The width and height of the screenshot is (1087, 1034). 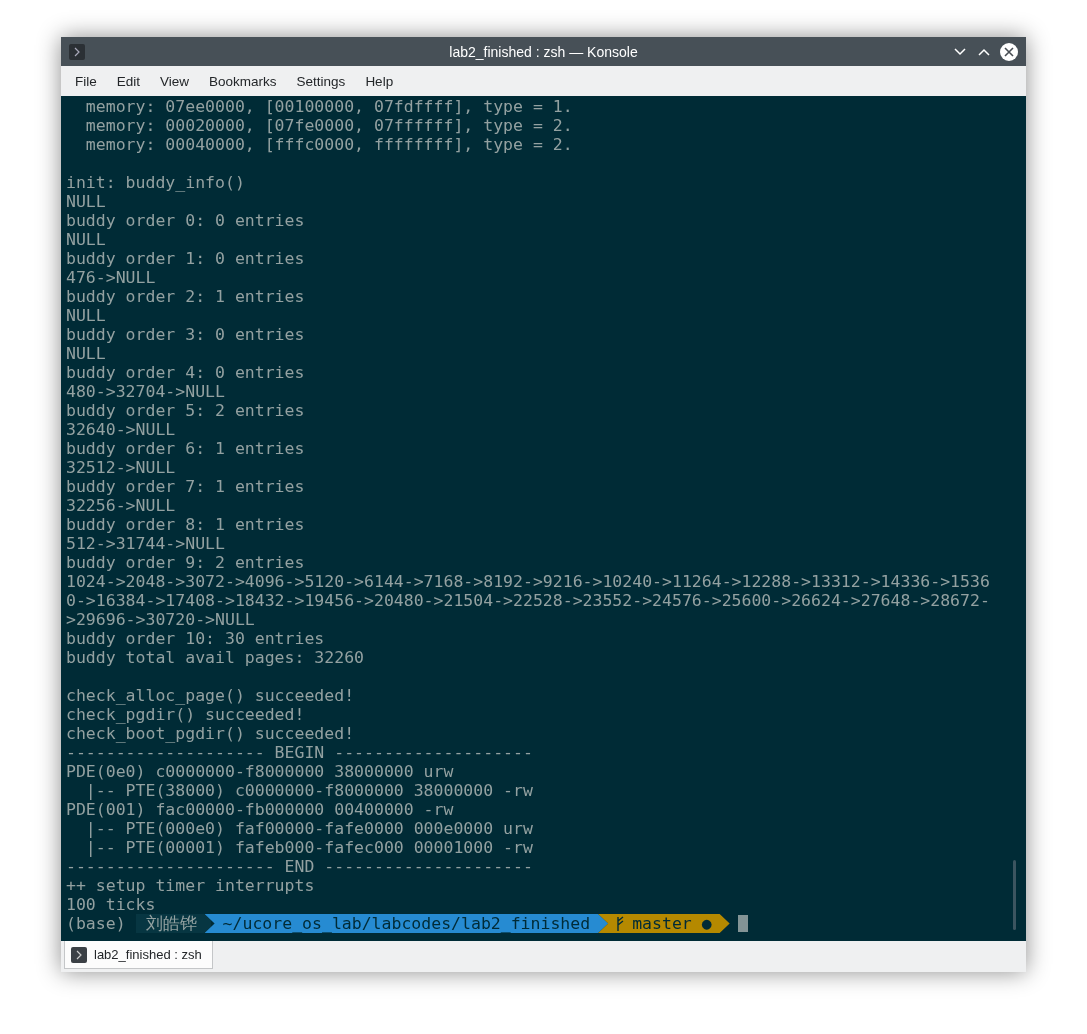 What do you see at coordinates (300, 866) in the screenshot?
I see `terminal-line: --------------------- END ---------------------` at bounding box center [300, 866].